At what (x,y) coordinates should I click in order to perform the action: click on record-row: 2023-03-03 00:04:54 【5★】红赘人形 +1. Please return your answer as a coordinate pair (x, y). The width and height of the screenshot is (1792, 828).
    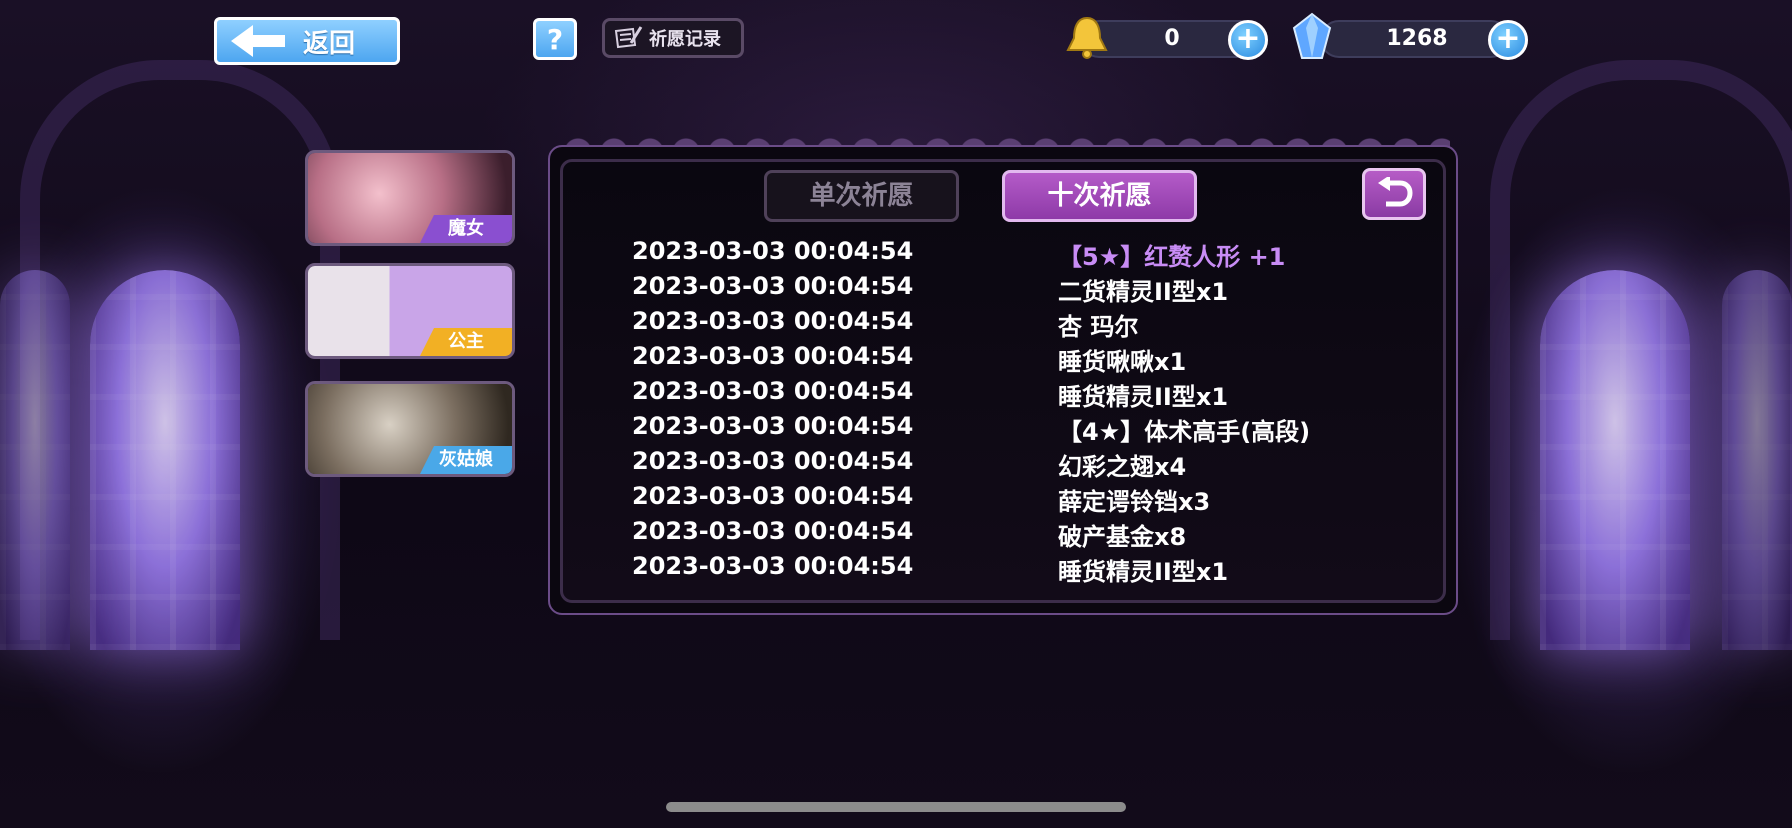
    Looking at the image, I should click on (1002, 254).